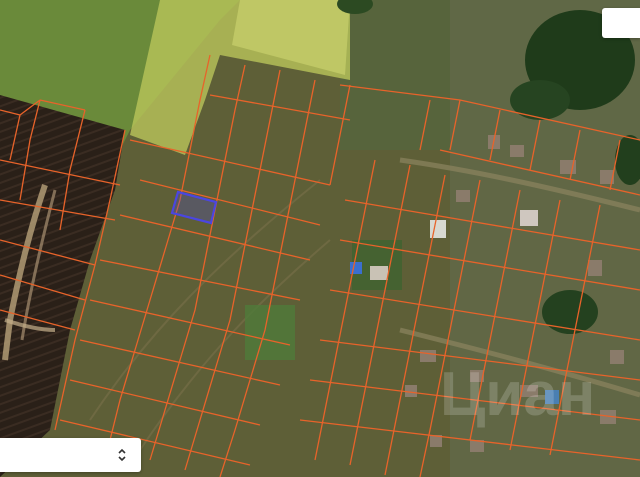  I want to click on watermark-text: Циан, so click(517, 394).